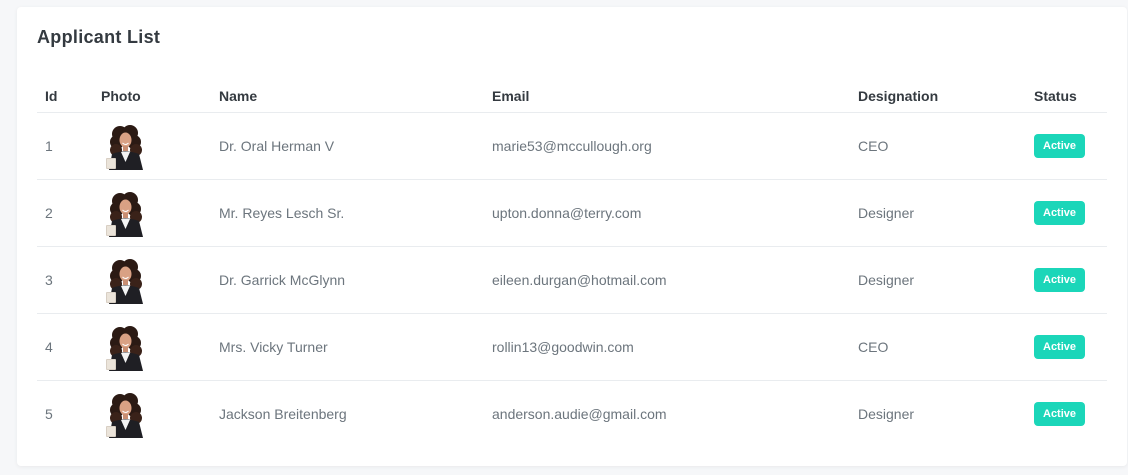  Describe the element at coordinates (347, 347) in the screenshot. I see `cell-name: Mrs. Vicky Turner` at that location.